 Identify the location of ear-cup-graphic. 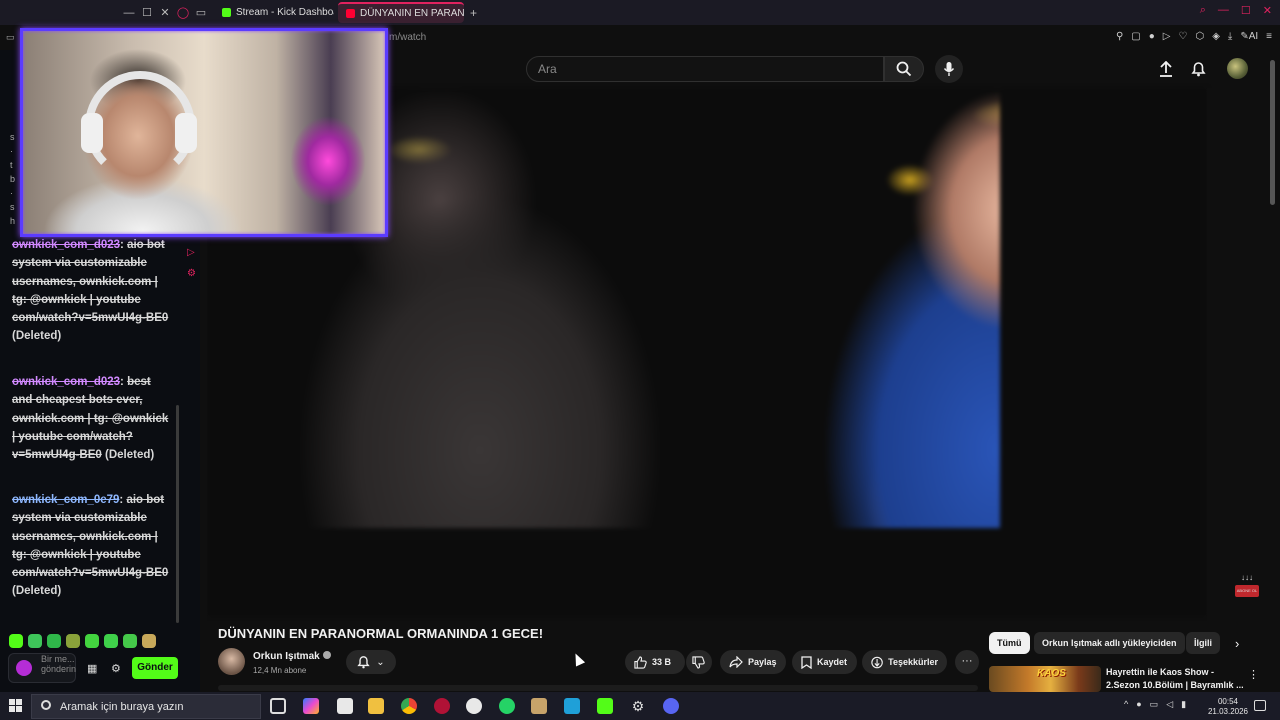
(186, 133).